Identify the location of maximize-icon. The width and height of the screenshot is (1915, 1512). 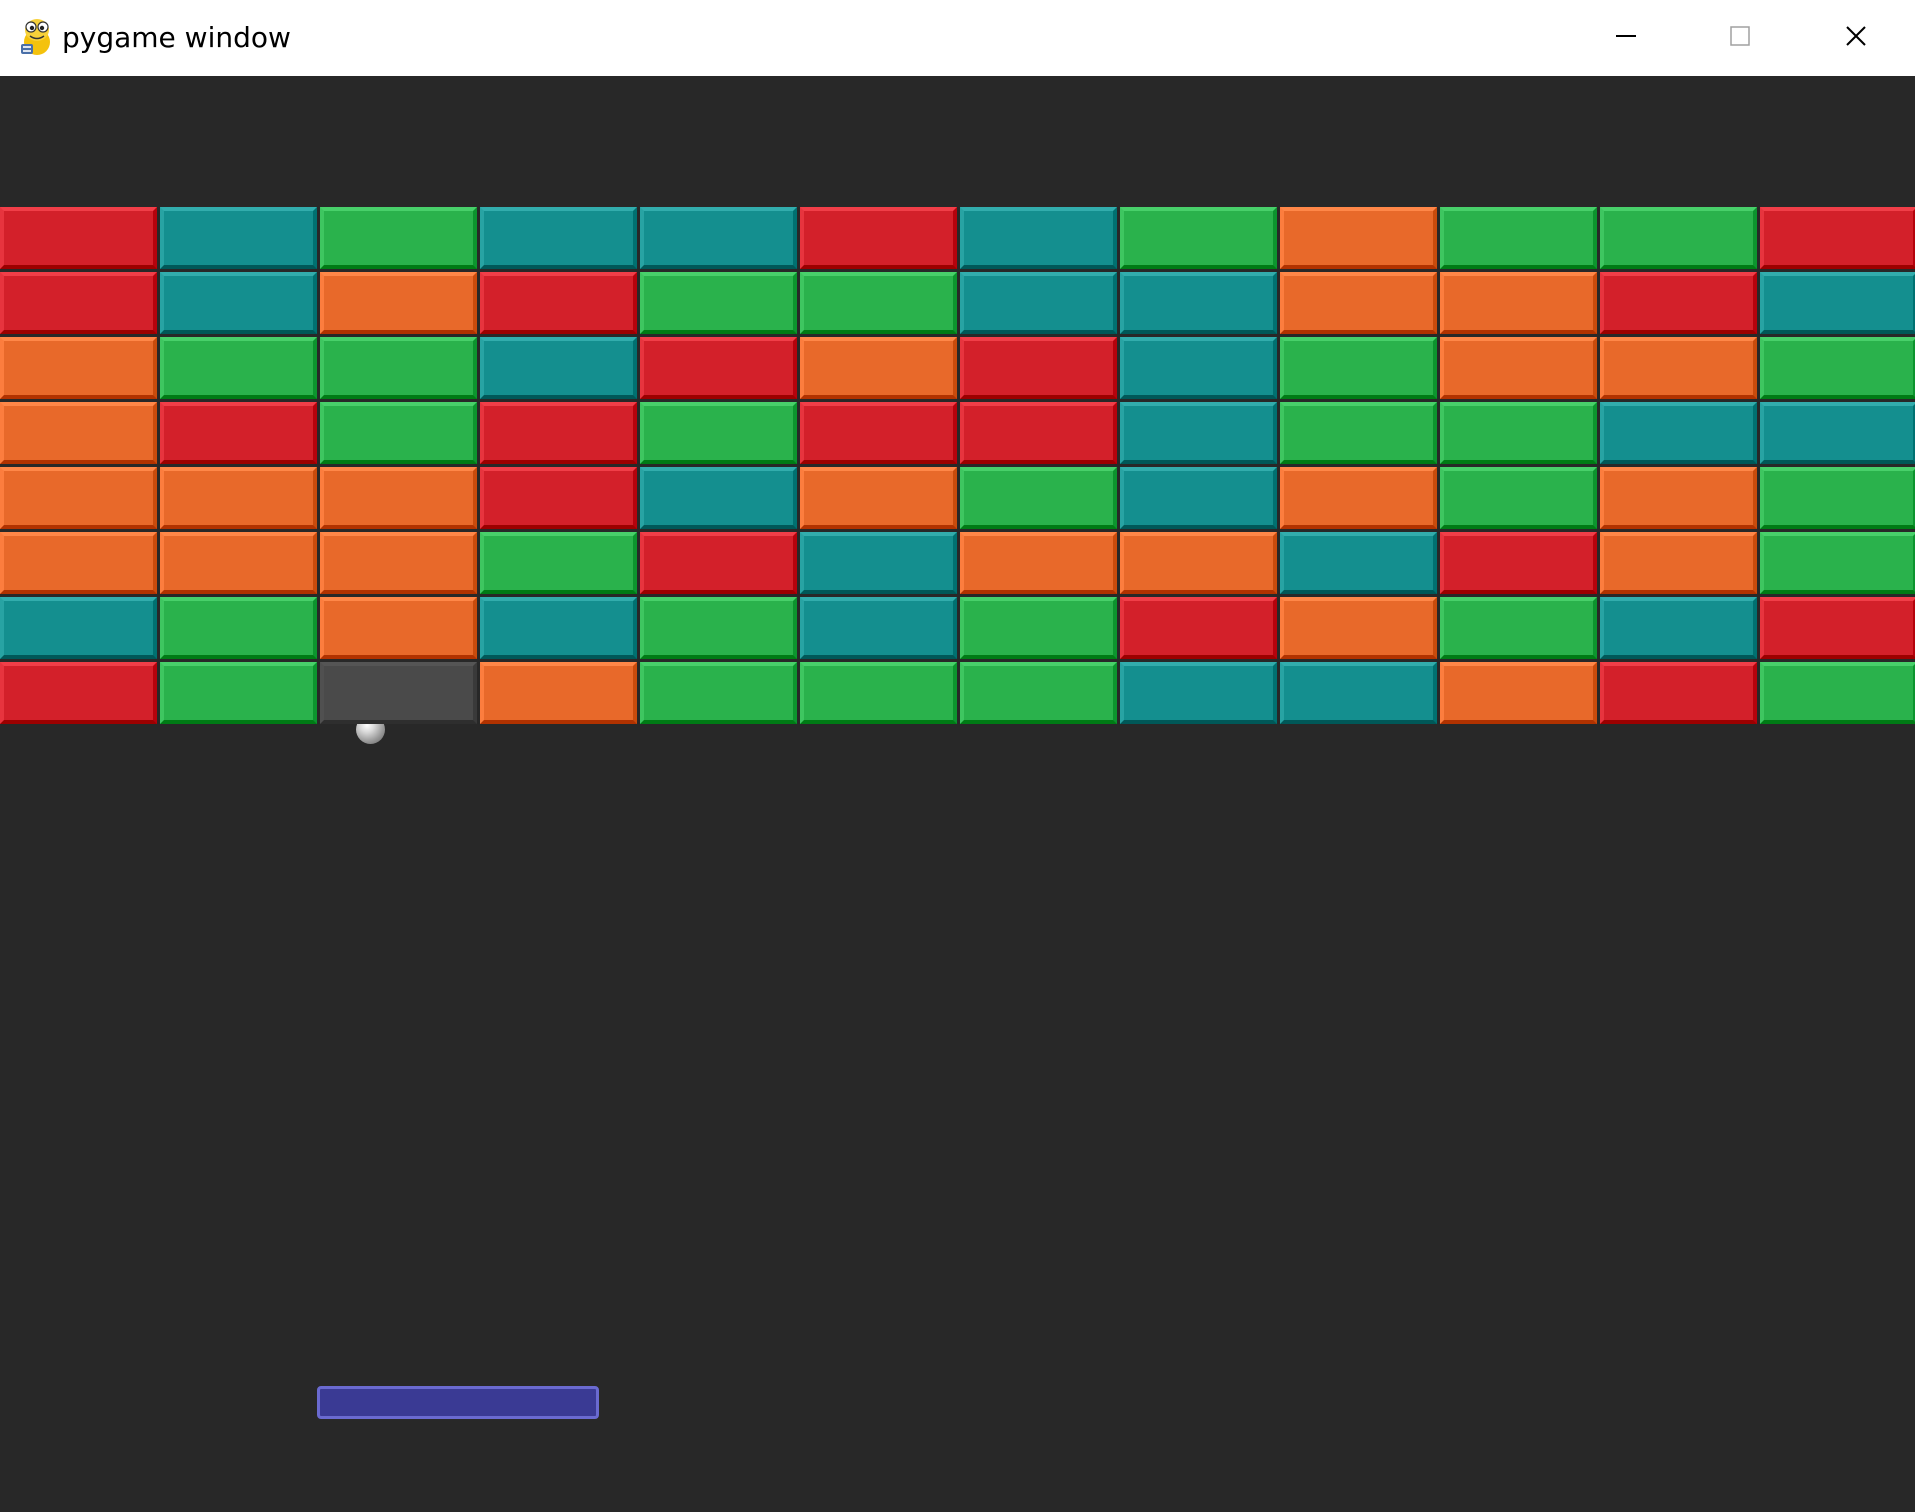
(1740, 36).